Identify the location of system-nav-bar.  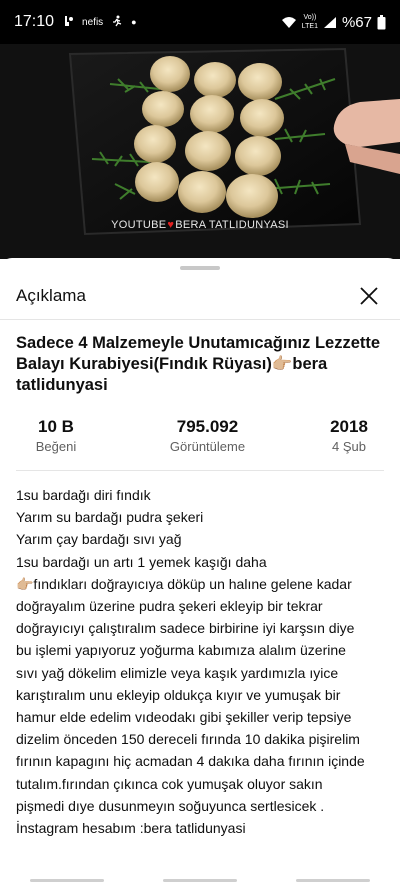
(200, 880).